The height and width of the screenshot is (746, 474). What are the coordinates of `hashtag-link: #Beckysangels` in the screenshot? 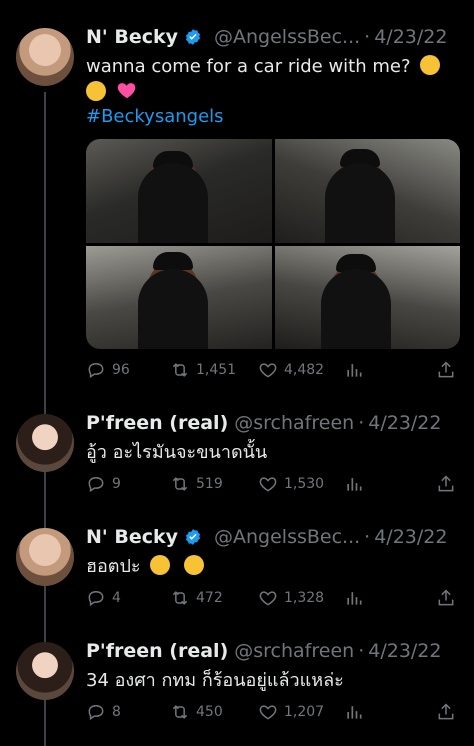 It's located at (155, 116).